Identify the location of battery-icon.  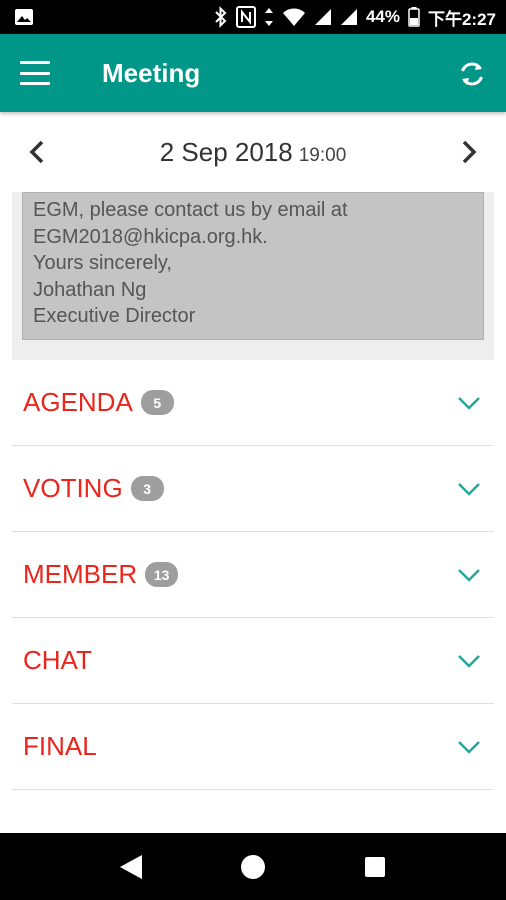
(414, 17).